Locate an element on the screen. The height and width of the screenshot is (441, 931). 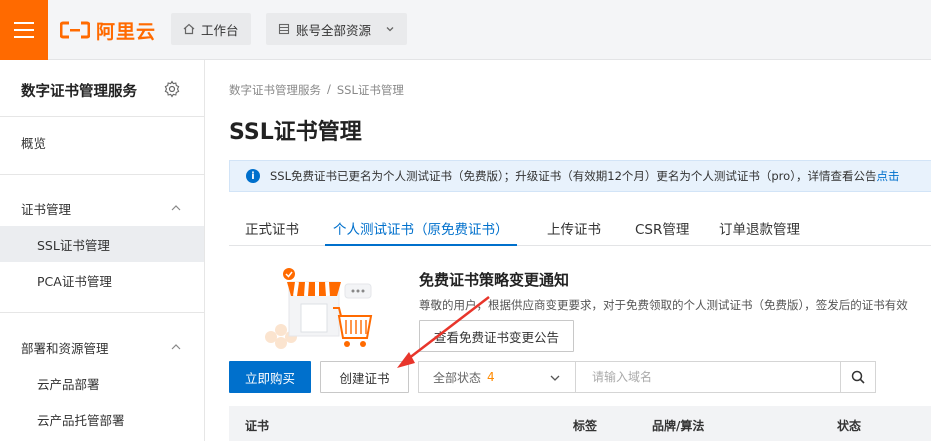
menu-icon is located at coordinates (24, 30).